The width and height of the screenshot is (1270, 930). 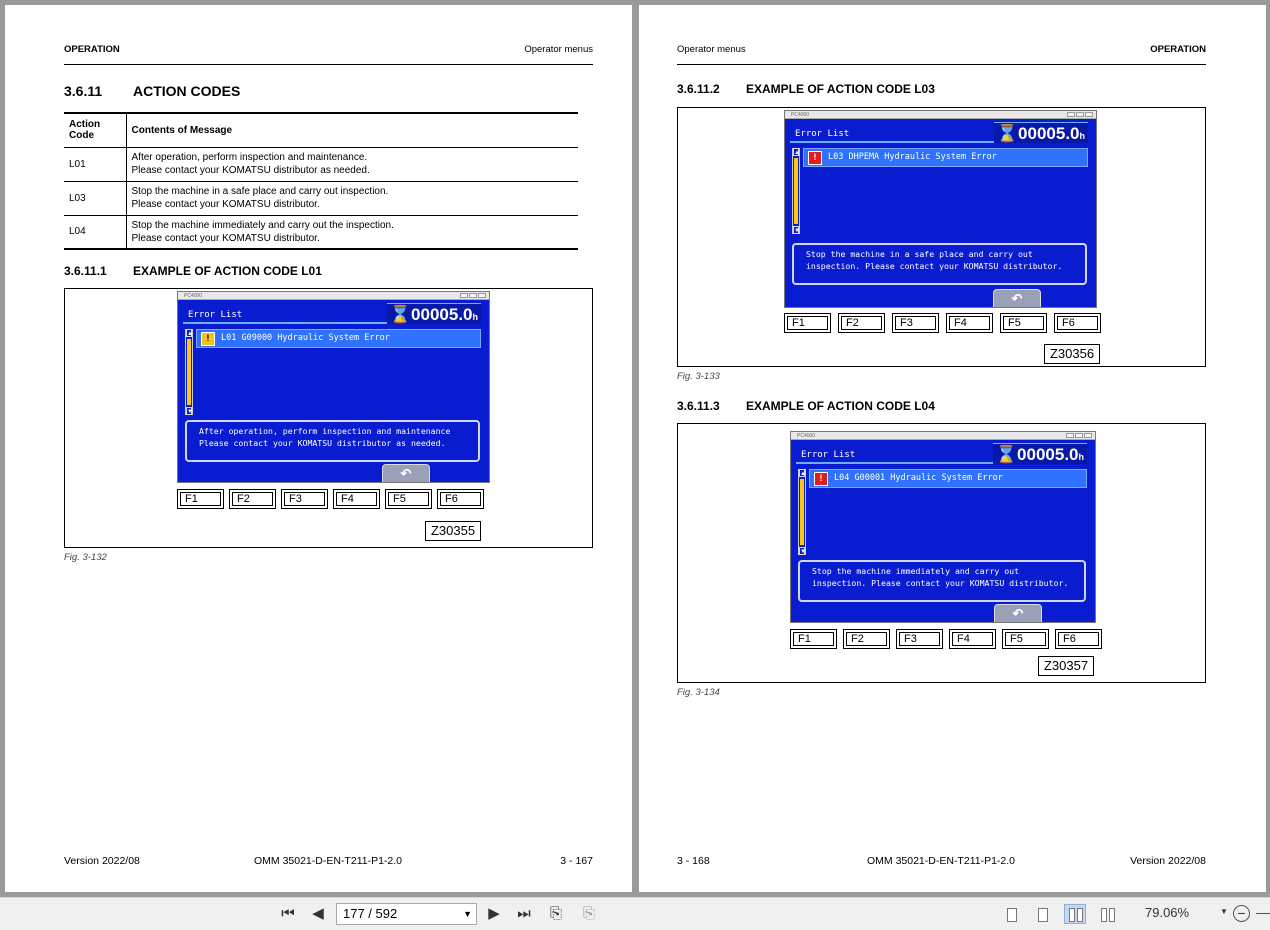 What do you see at coordinates (288, 914) in the screenshot?
I see `first-page-icon: ⏮` at bounding box center [288, 914].